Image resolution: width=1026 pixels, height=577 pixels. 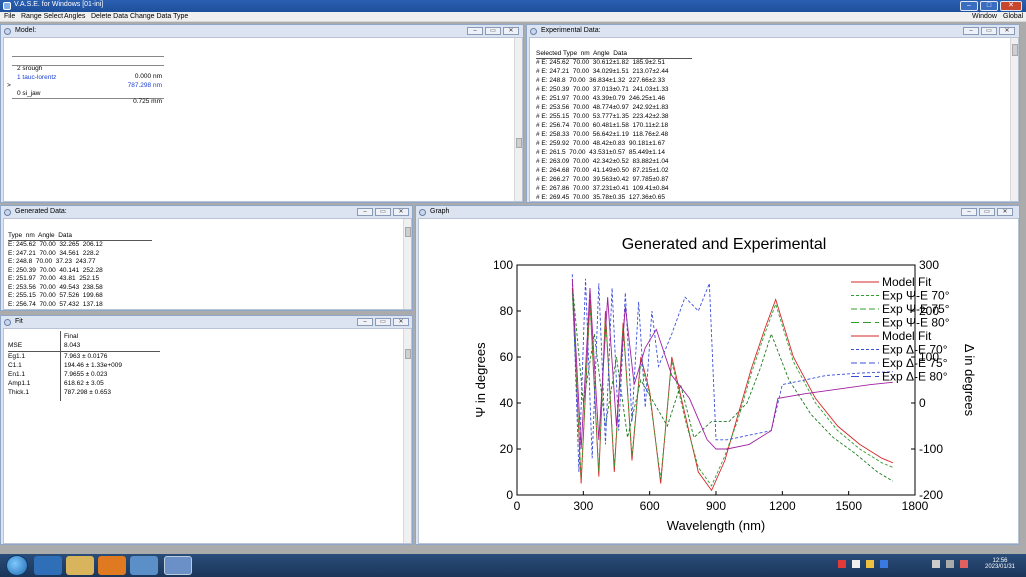 What do you see at coordinates (936, 564) in the screenshot?
I see `network-icon` at bounding box center [936, 564].